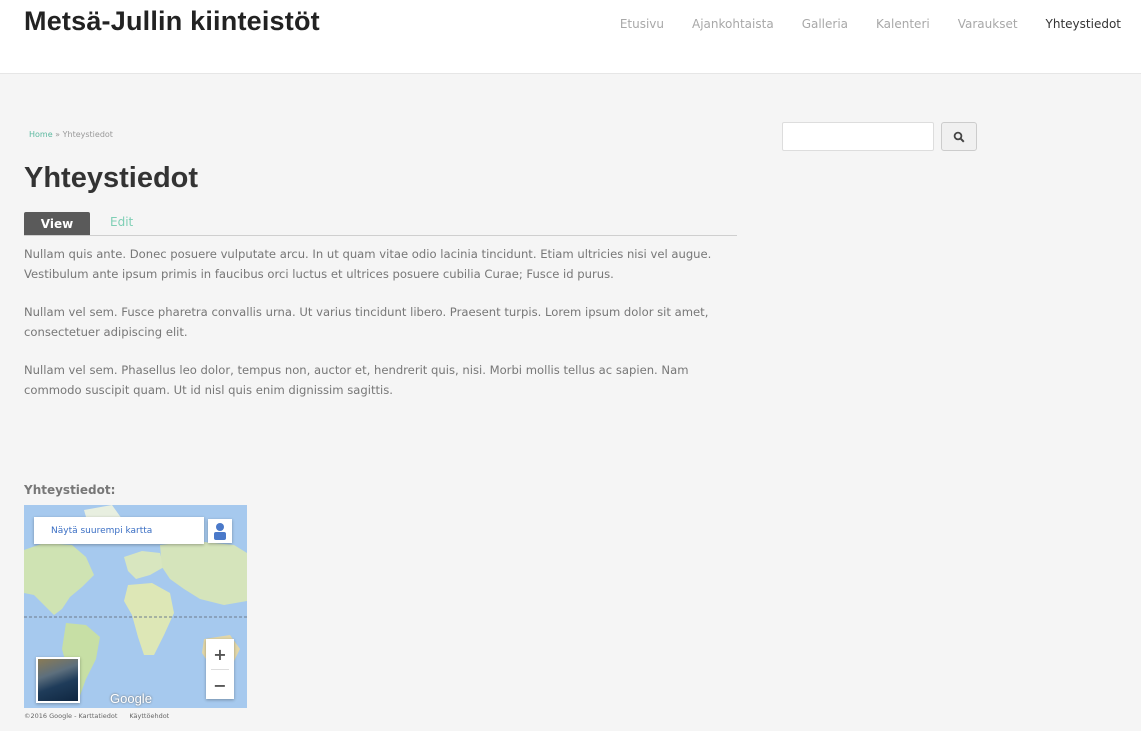 This screenshot has height=731, width=1141. What do you see at coordinates (87, 134) in the screenshot?
I see `breadcrumb-current: Yhteystiedot` at bounding box center [87, 134].